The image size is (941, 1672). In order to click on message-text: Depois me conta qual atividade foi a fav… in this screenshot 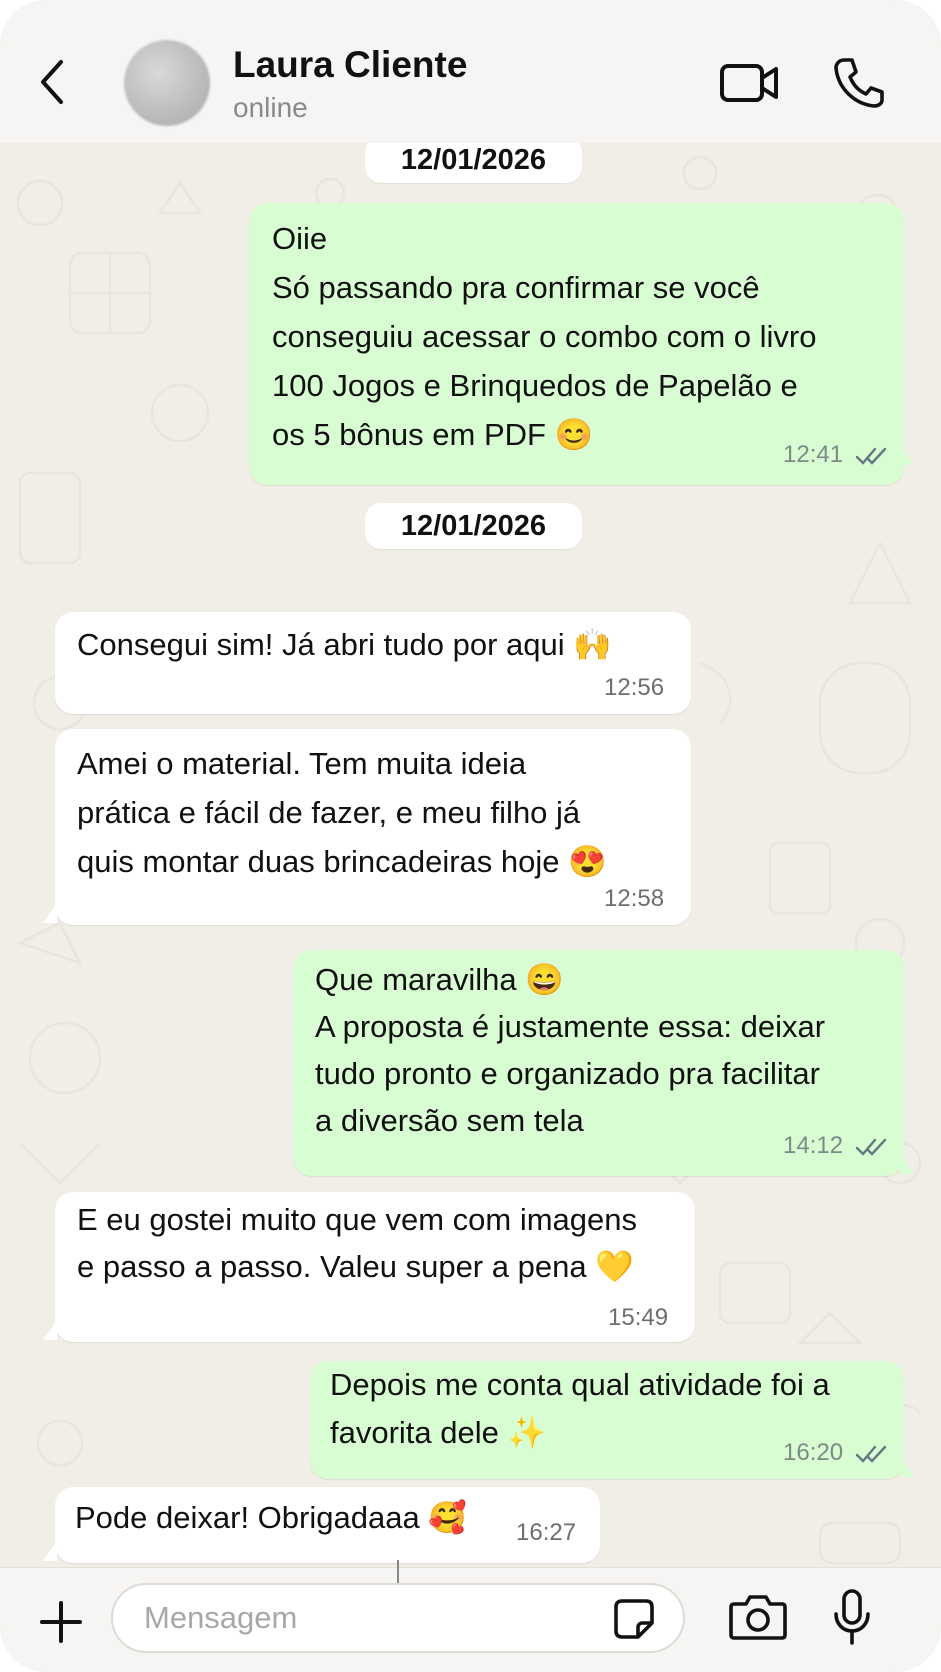, I will do `click(580, 1408)`.